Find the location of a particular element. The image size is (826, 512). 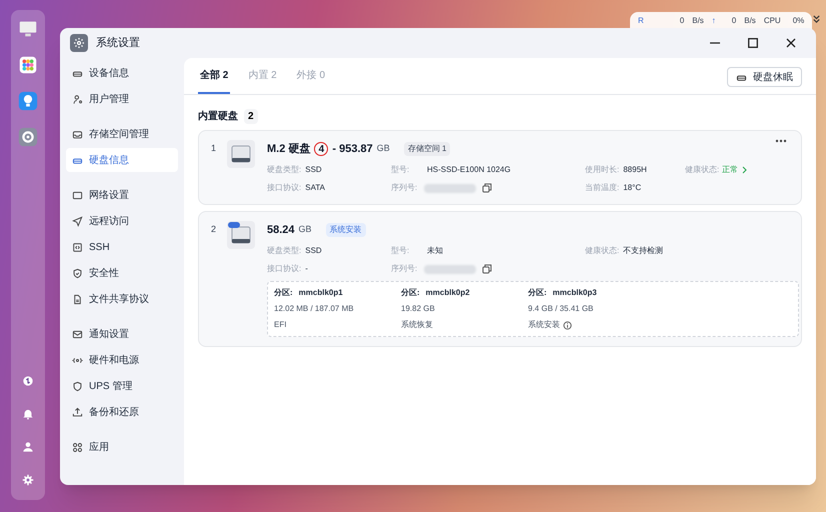

sidebar-item: 用户管理 is located at coordinates (122, 99).